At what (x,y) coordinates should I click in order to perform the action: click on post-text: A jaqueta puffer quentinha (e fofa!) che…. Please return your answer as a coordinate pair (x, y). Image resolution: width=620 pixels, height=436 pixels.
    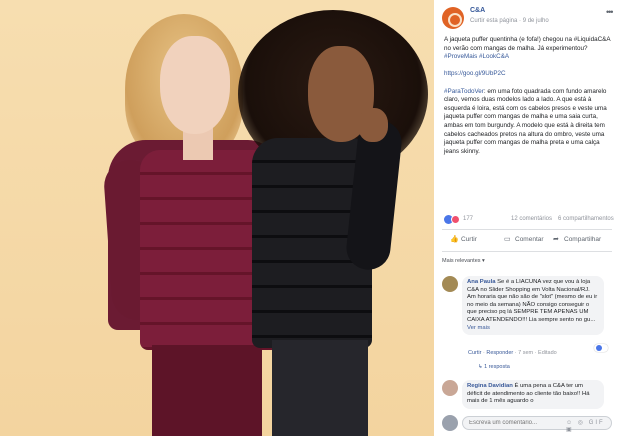
    Looking at the image, I should click on (529, 100).